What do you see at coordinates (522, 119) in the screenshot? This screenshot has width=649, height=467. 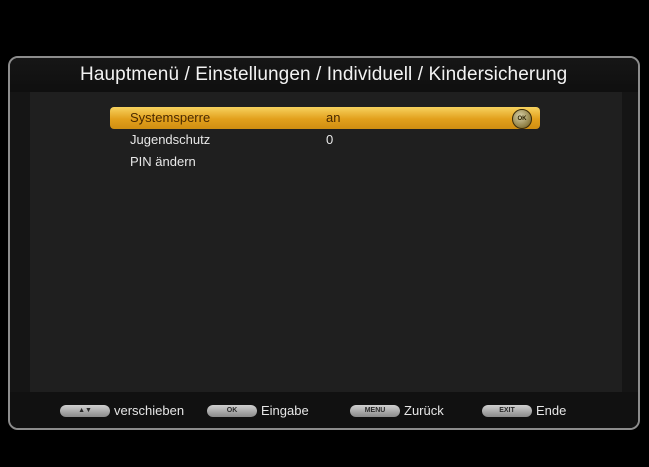 I see `ok-icon: OK` at bounding box center [522, 119].